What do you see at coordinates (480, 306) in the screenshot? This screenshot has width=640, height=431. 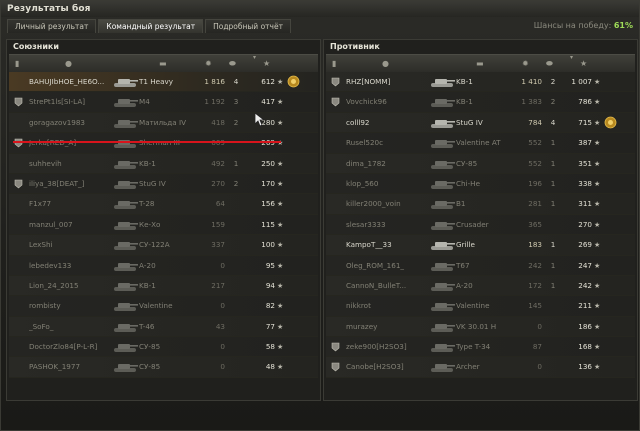 I see `player-row: nikkrot Valentine 145 211 ★` at bounding box center [480, 306].